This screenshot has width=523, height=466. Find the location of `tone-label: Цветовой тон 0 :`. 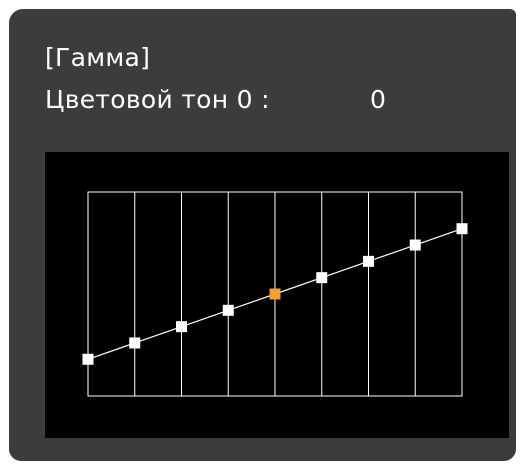

tone-label: Цветовой тон 0 : is located at coordinates (157, 99).